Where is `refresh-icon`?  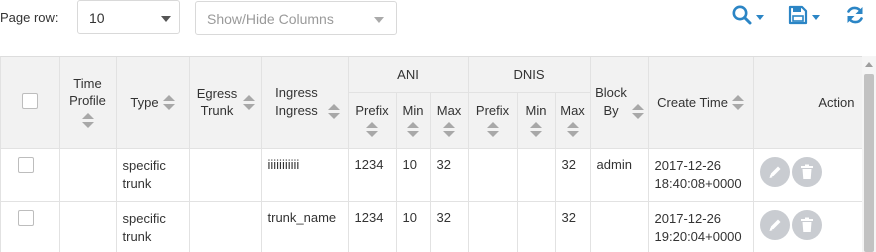
refresh-icon is located at coordinates (855, 15).